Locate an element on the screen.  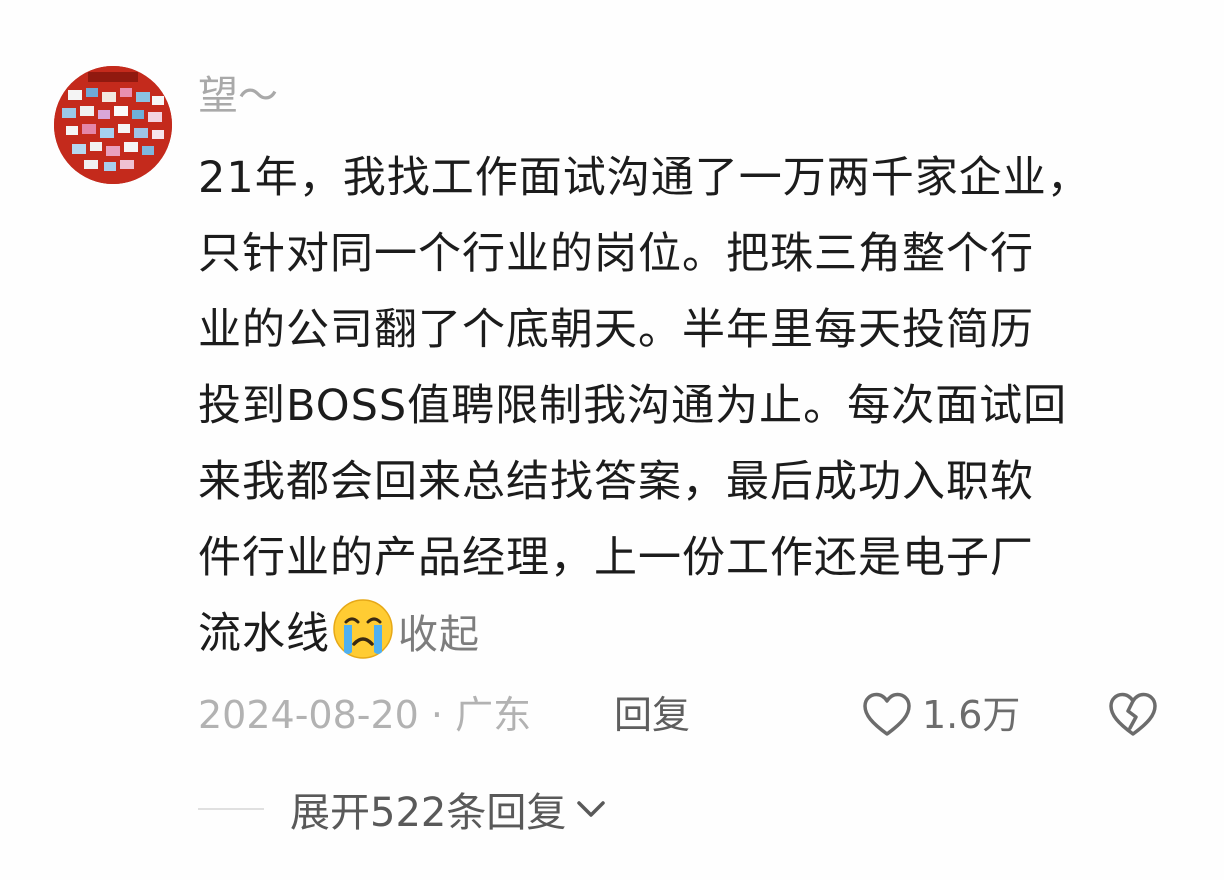
heart-icon is located at coordinates (887, 714).